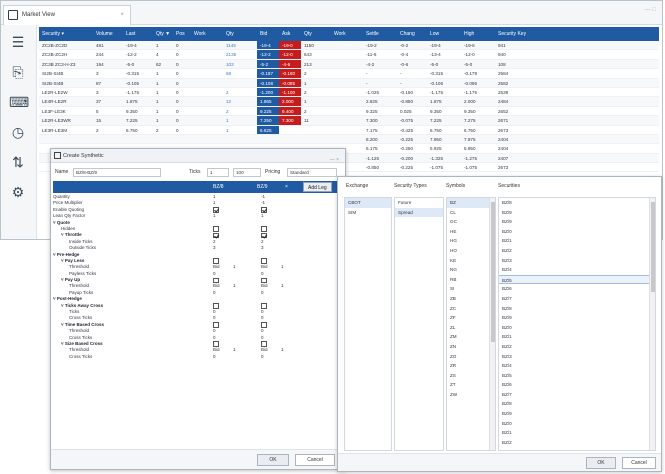  Describe the element at coordinates (577, 376) in the screenshot. I see `list-item: BZ/5` at that location.